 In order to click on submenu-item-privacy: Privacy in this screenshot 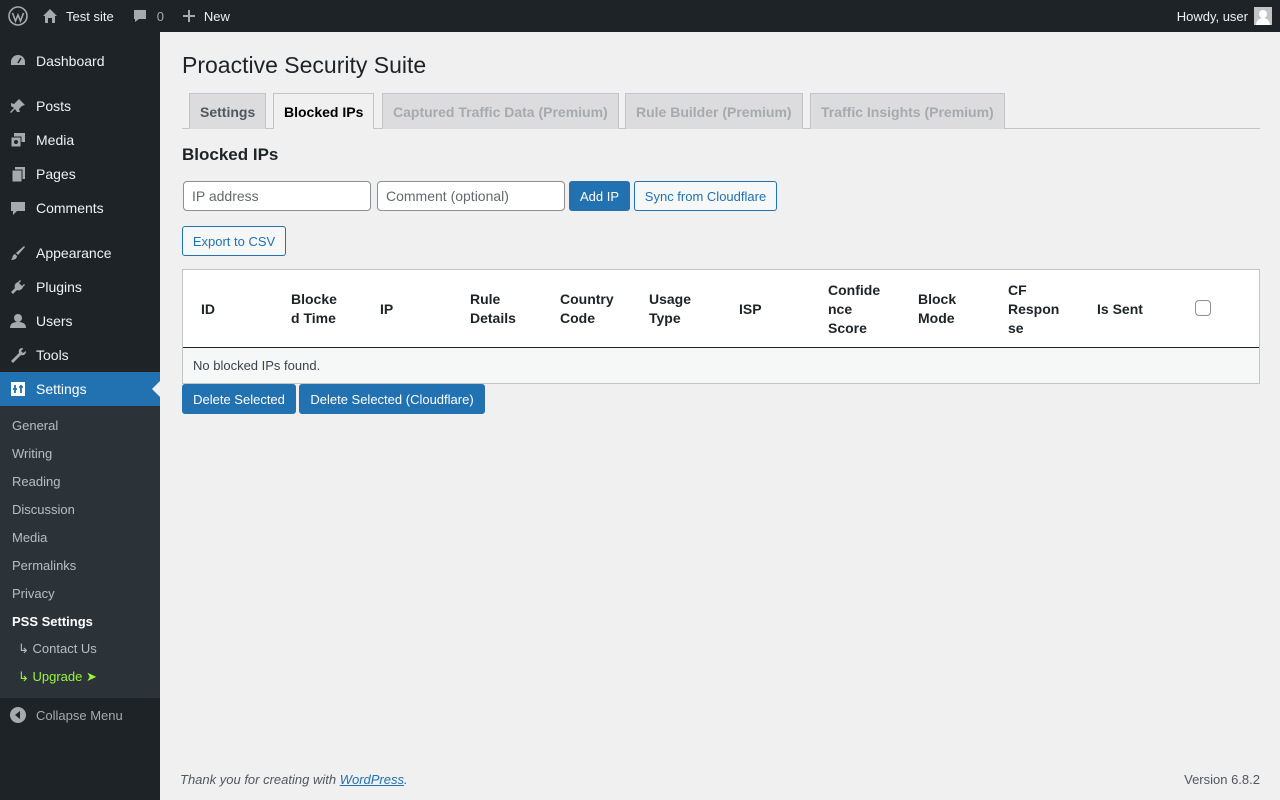, I will do `click(33, 593)`.